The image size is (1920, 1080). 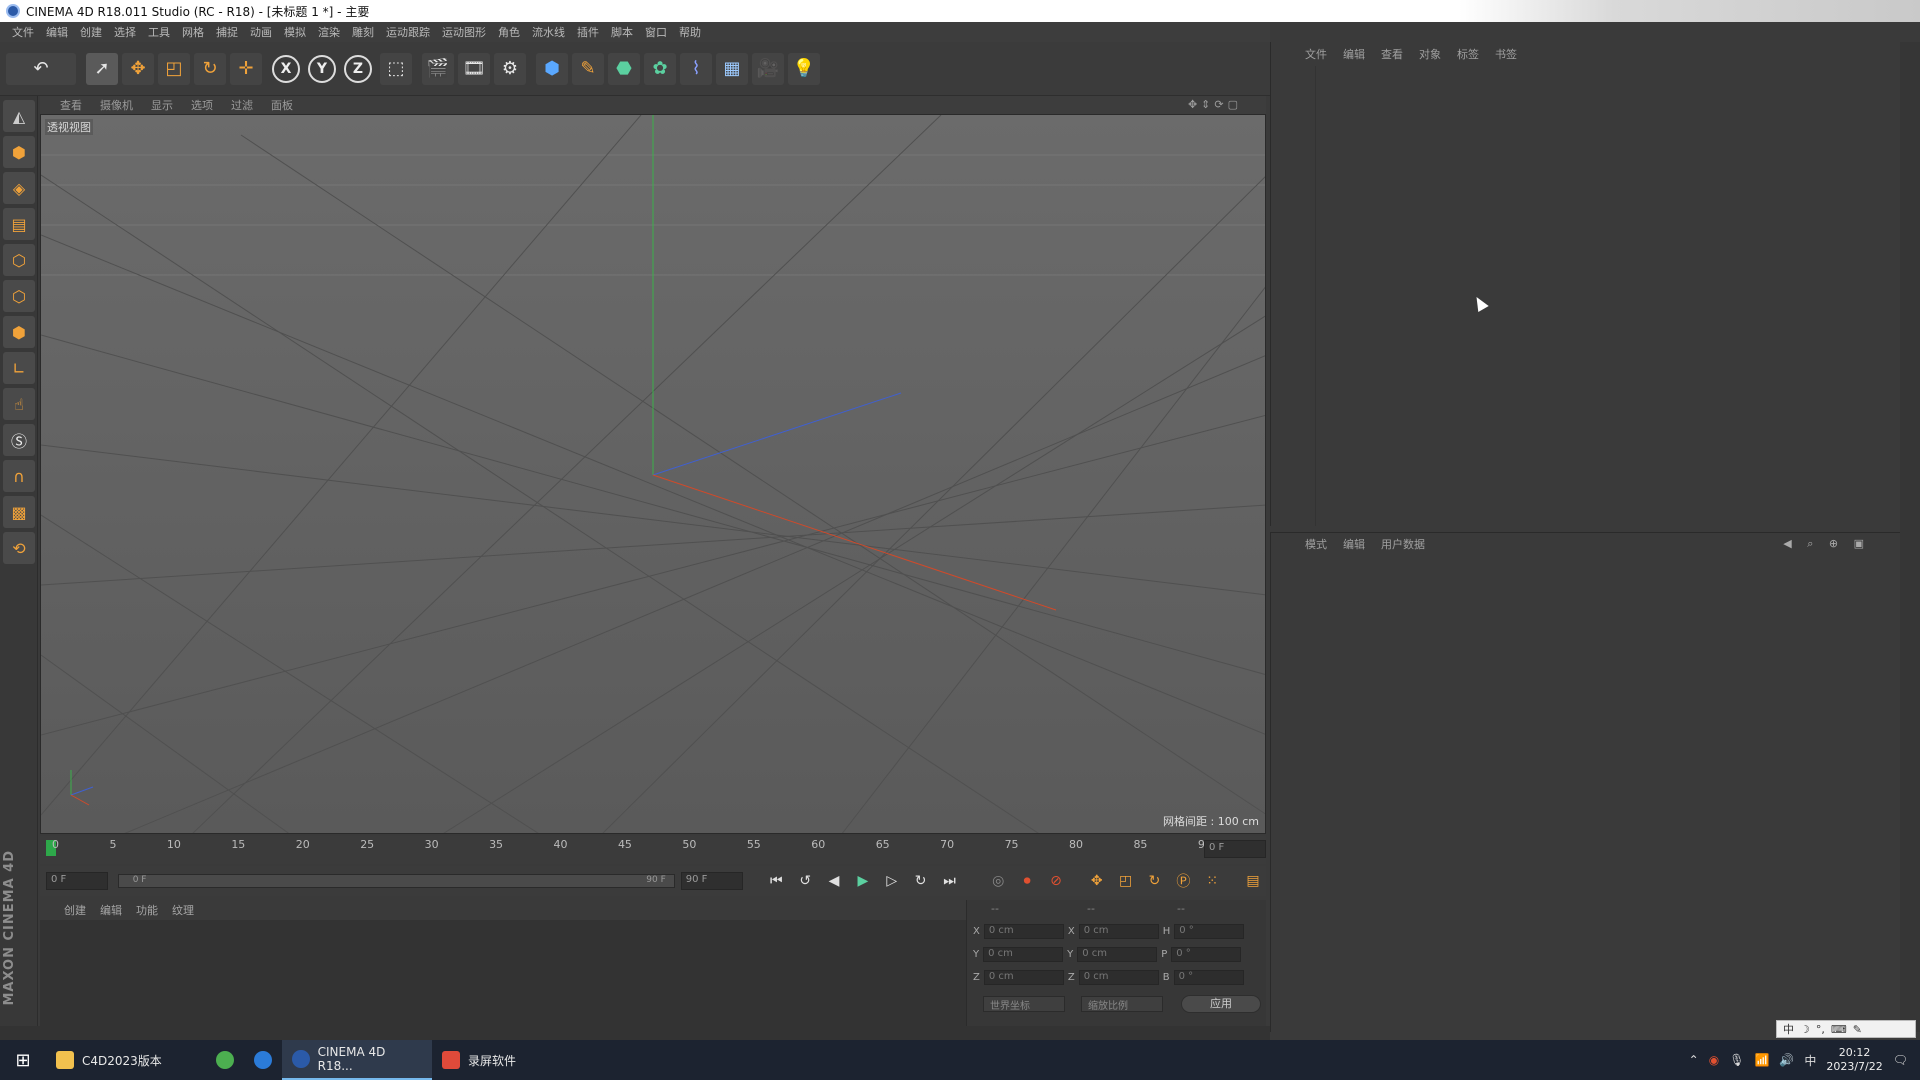 What do you see at coordinates (1118, 931) in the screenshot?
I see `size-x-field: 0 cm` at bounding box center [1118, 931].